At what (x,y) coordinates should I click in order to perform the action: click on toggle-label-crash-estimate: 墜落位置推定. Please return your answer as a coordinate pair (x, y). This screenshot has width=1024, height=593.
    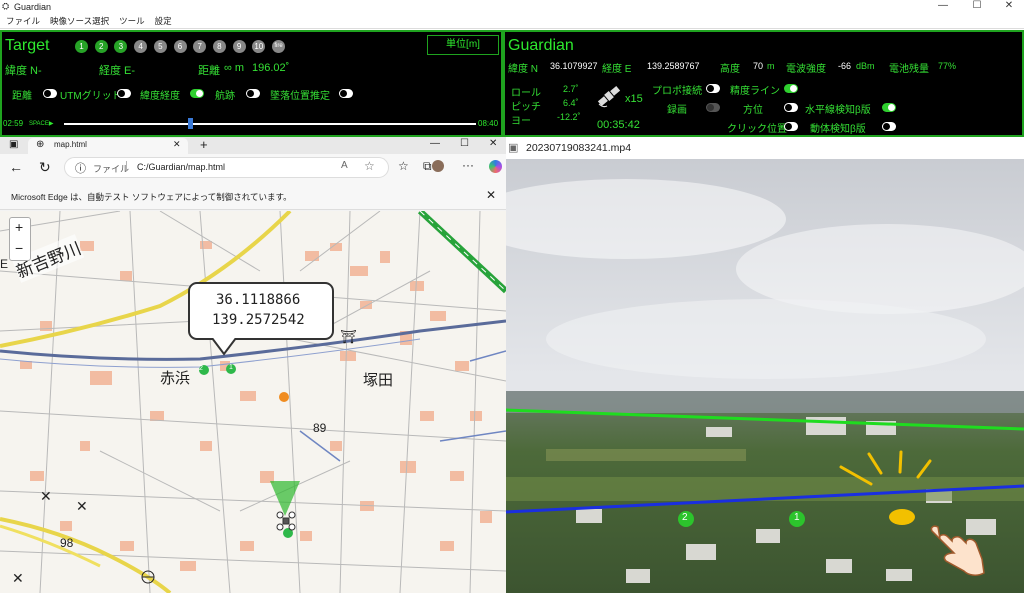
    Looking at the image, I should click on (300, 96).